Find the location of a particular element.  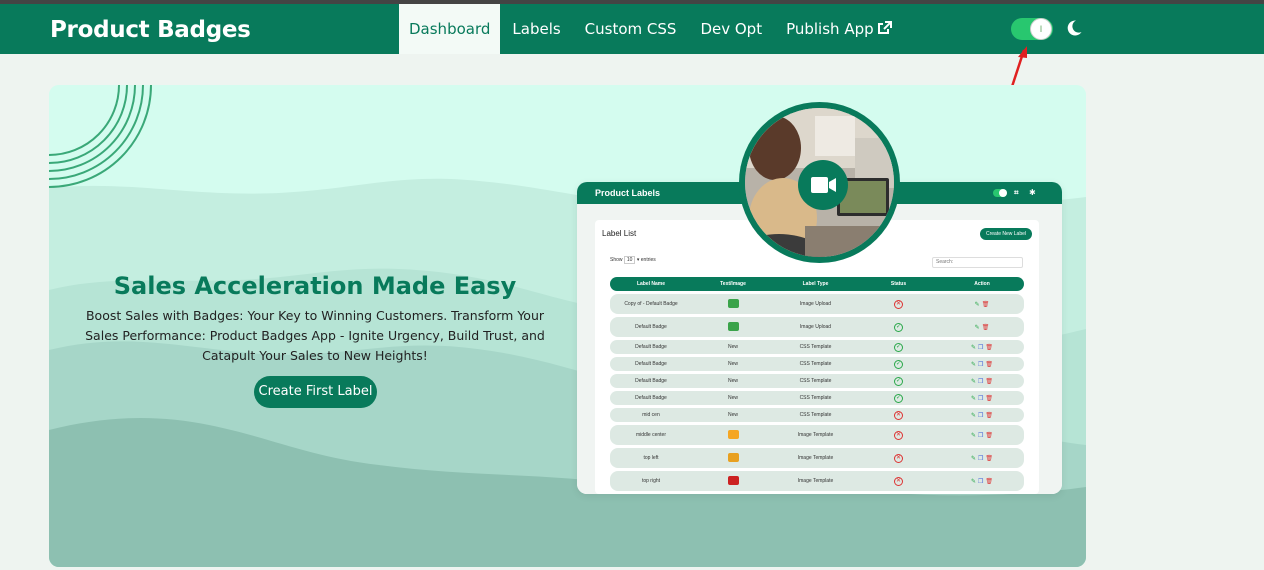

row-label-name: Copy of - Default Badge is located at coordinates (651, 304).